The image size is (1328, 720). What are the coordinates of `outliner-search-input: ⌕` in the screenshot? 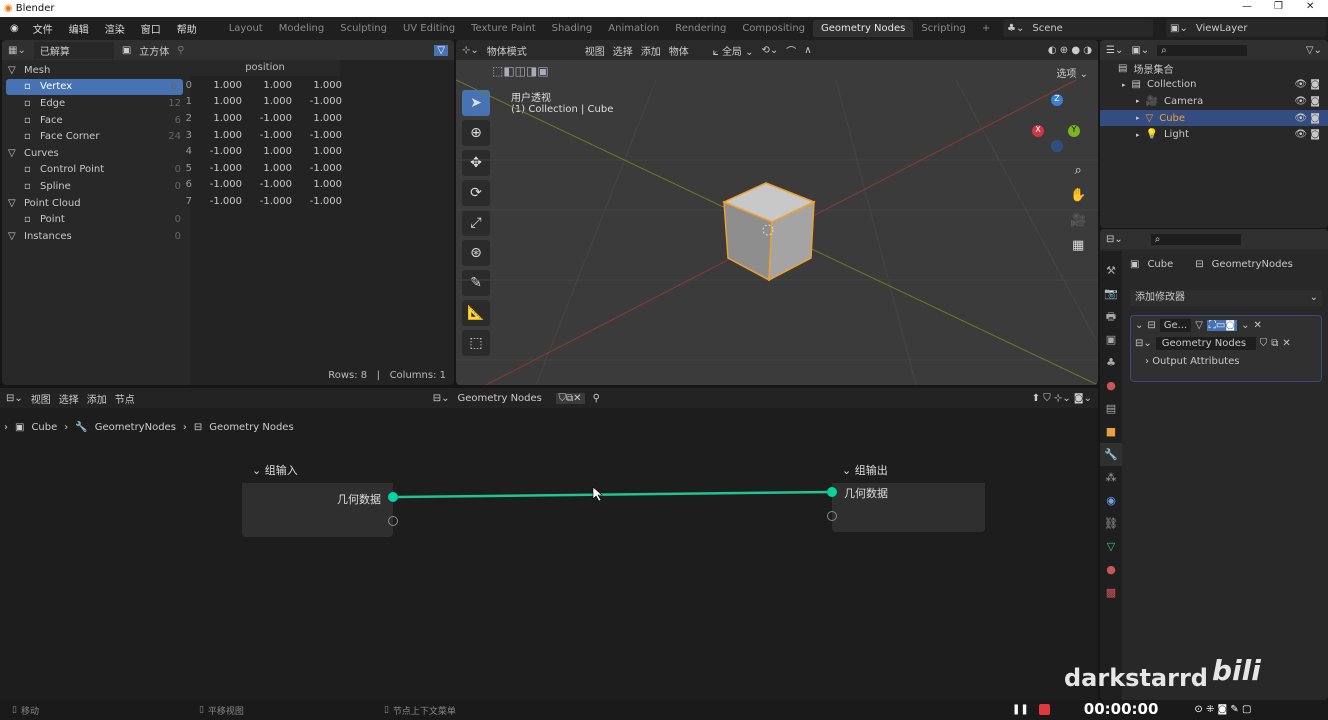 It's located at (1202, 50).